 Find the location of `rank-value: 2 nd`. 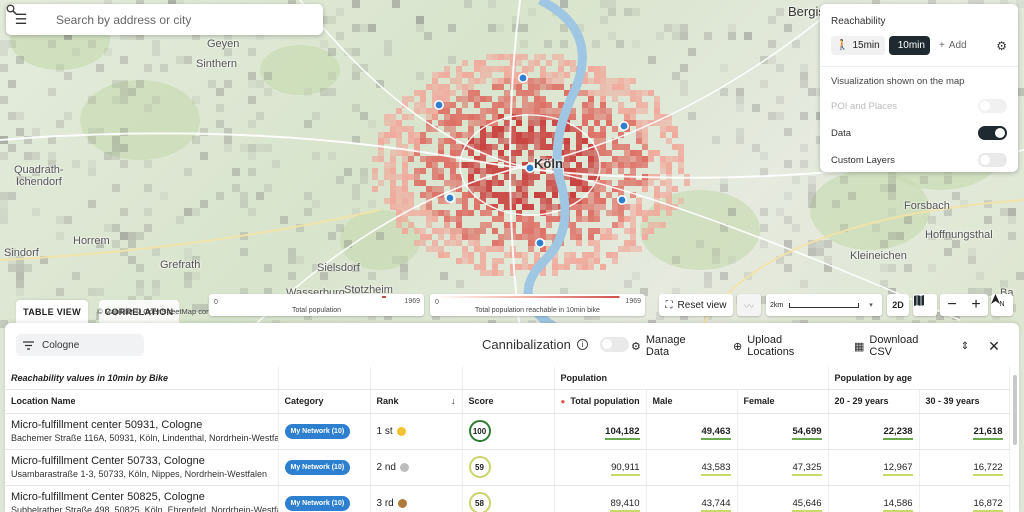

rank-value: 2 nd is located at coordinates (386, 467).